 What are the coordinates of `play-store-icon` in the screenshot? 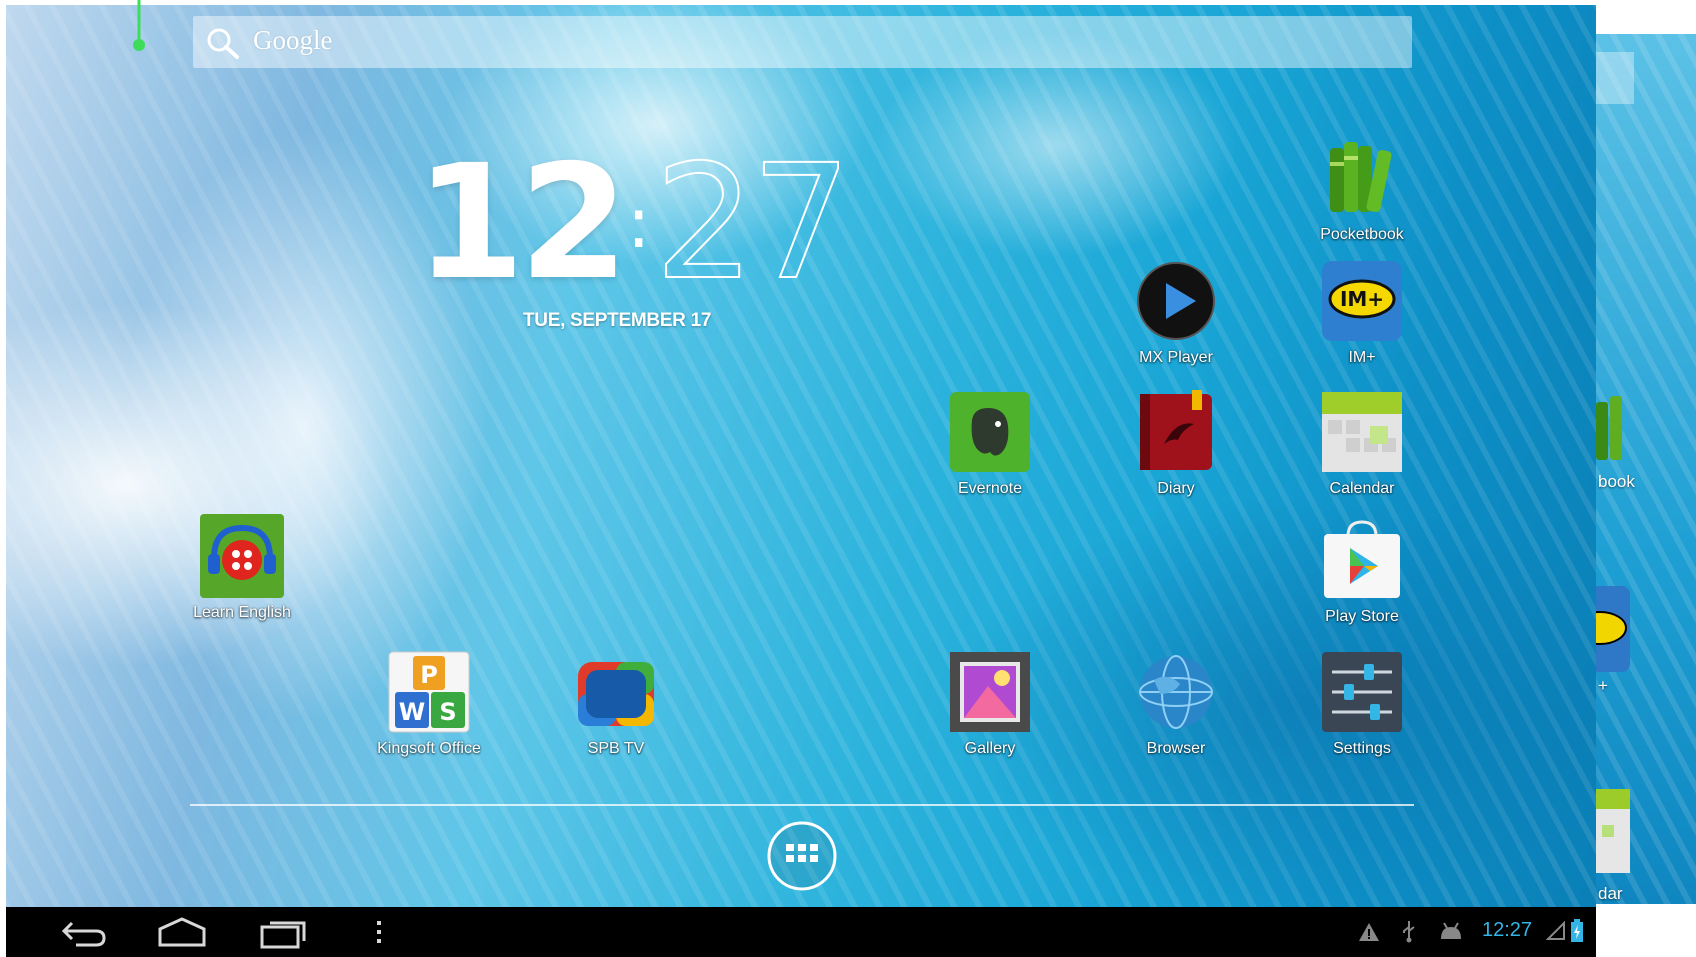 It's located at (1362, 559).